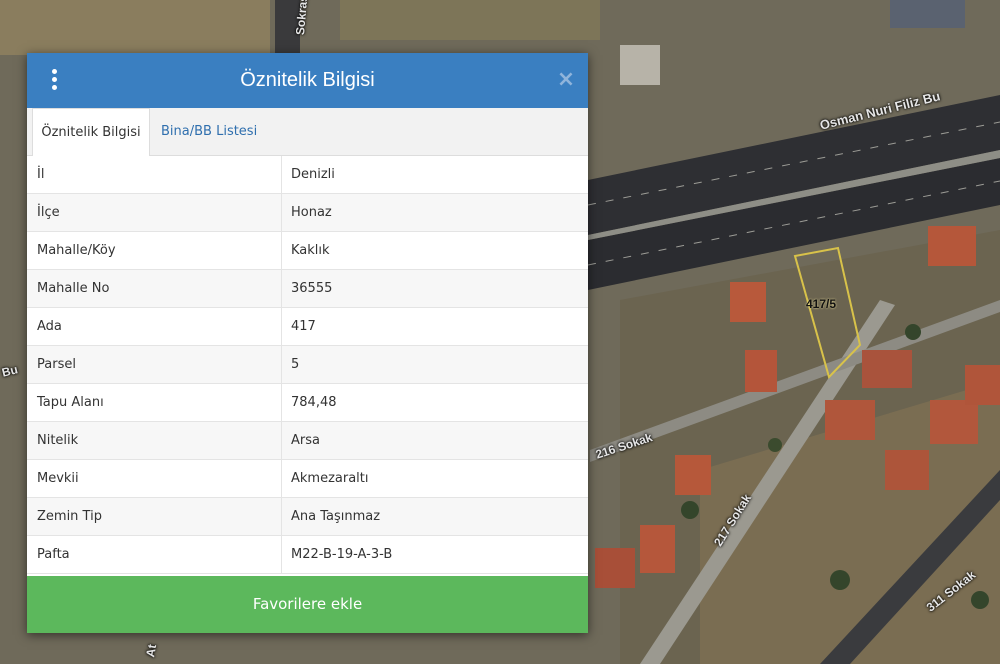 This screenshot has height=664, width=1000. I want to click on table-row: Zemin Tip Ana Taşınmaz, so click(307, 517).